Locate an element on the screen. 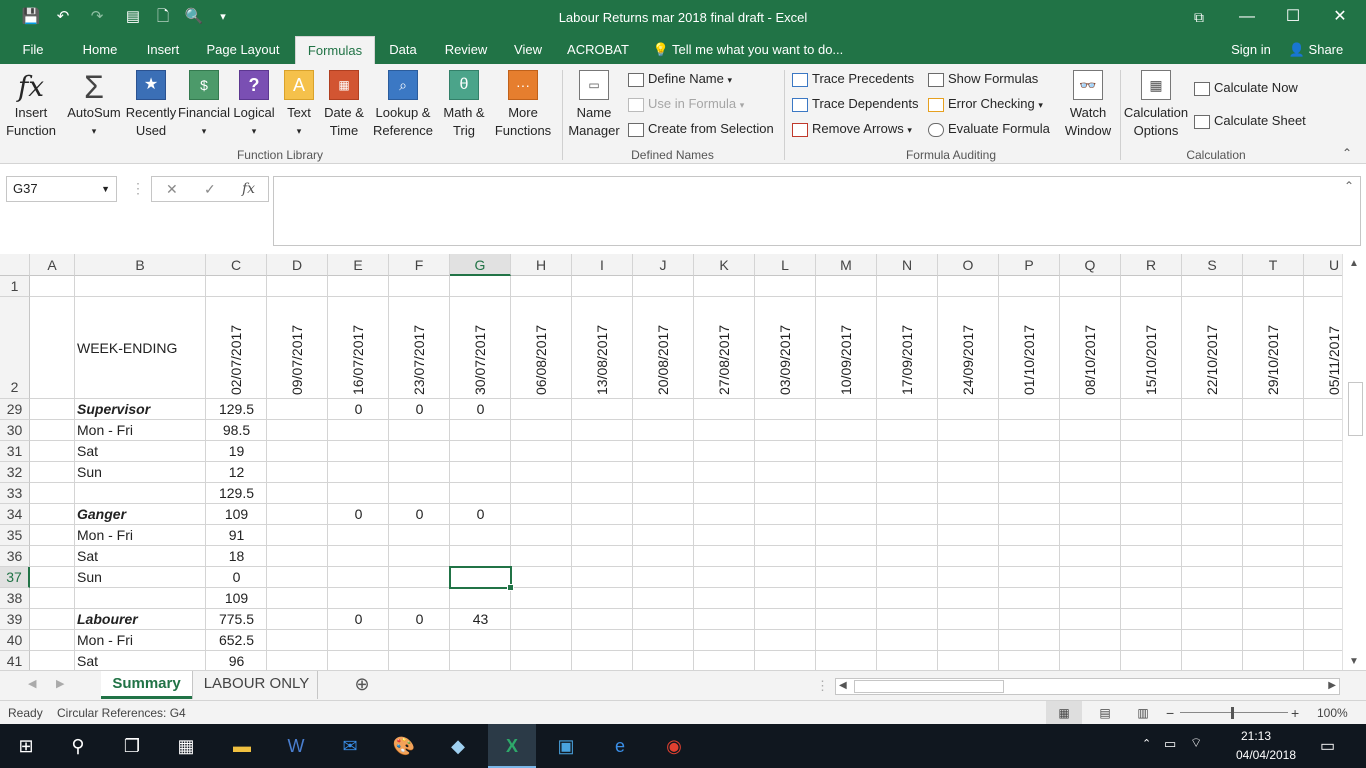 The height and width of the screenshot is (768, 1366). excel-app-icon: X is located at coordinates (512, 746).